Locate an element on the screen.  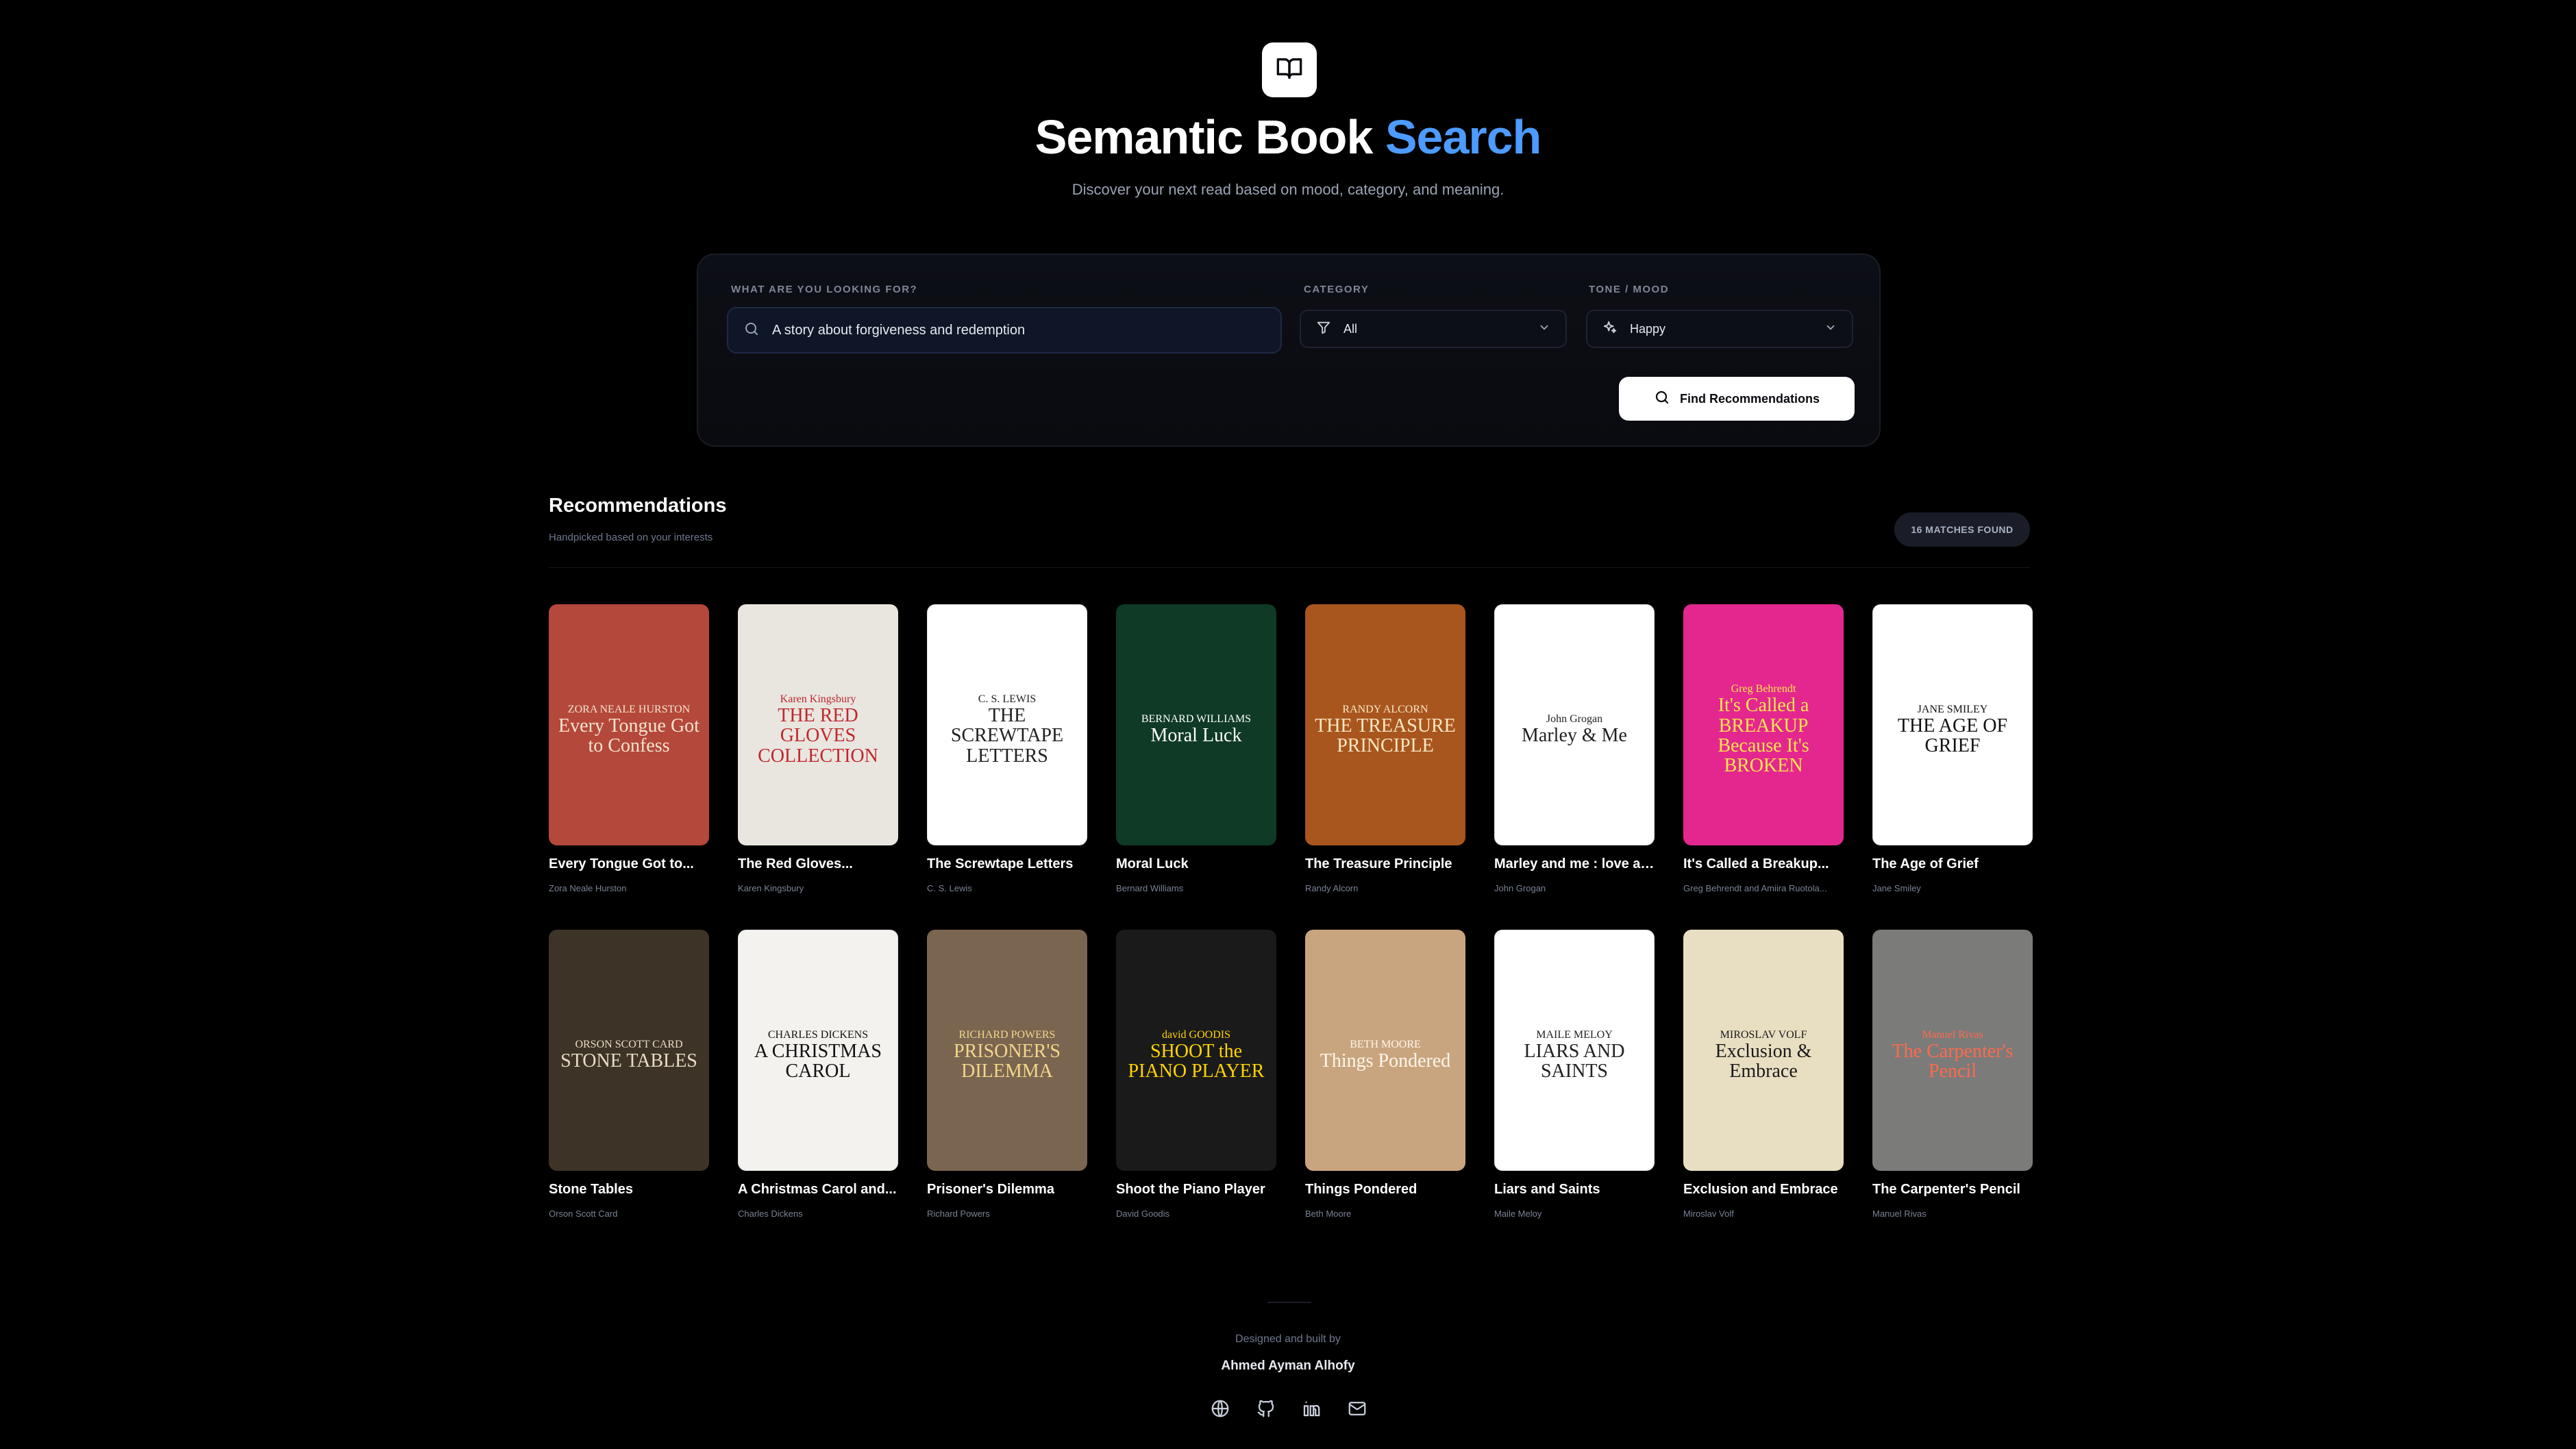
book-author: Karen Kingsbury is located at coordinates (771, 888).